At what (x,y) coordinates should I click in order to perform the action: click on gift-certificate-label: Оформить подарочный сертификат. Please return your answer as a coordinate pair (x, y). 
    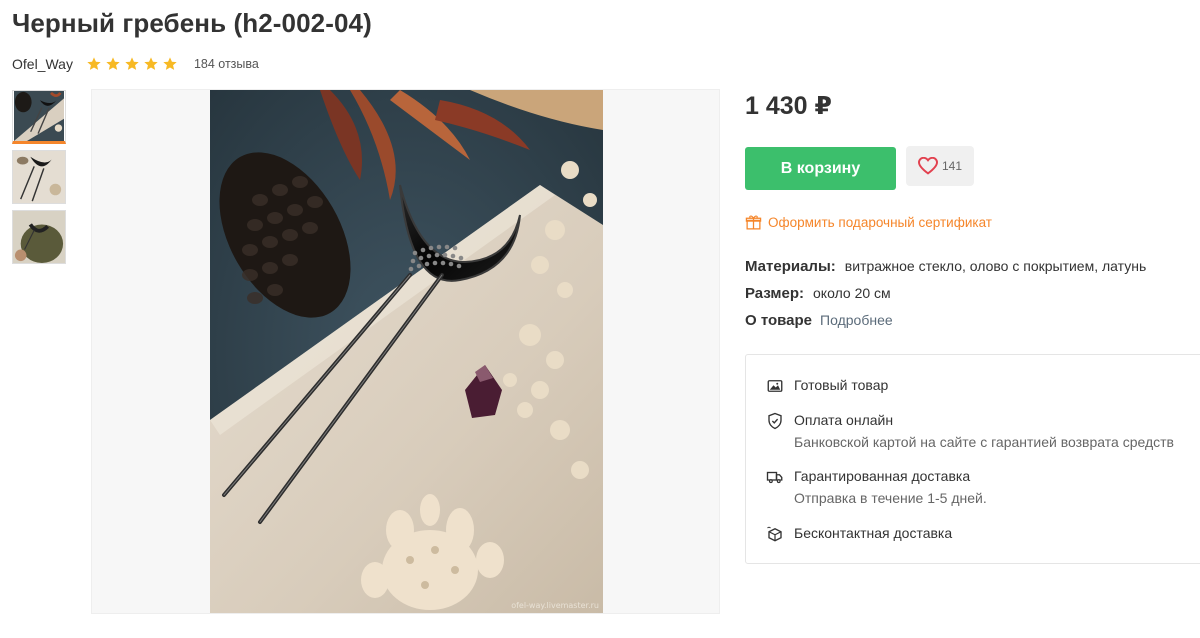
    Looking at the image, I should click on (880, 222).